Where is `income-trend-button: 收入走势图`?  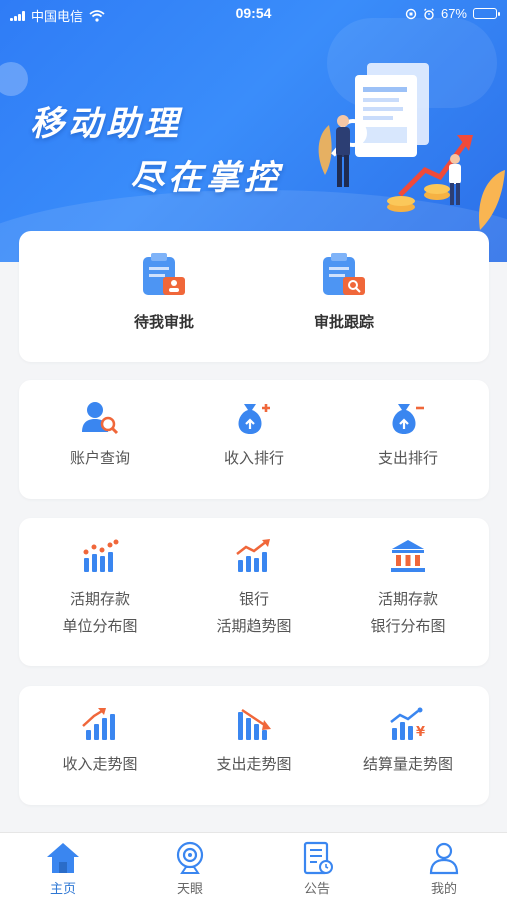
income-trend-button: 收入走势图 is located at coordinates (100, 745).